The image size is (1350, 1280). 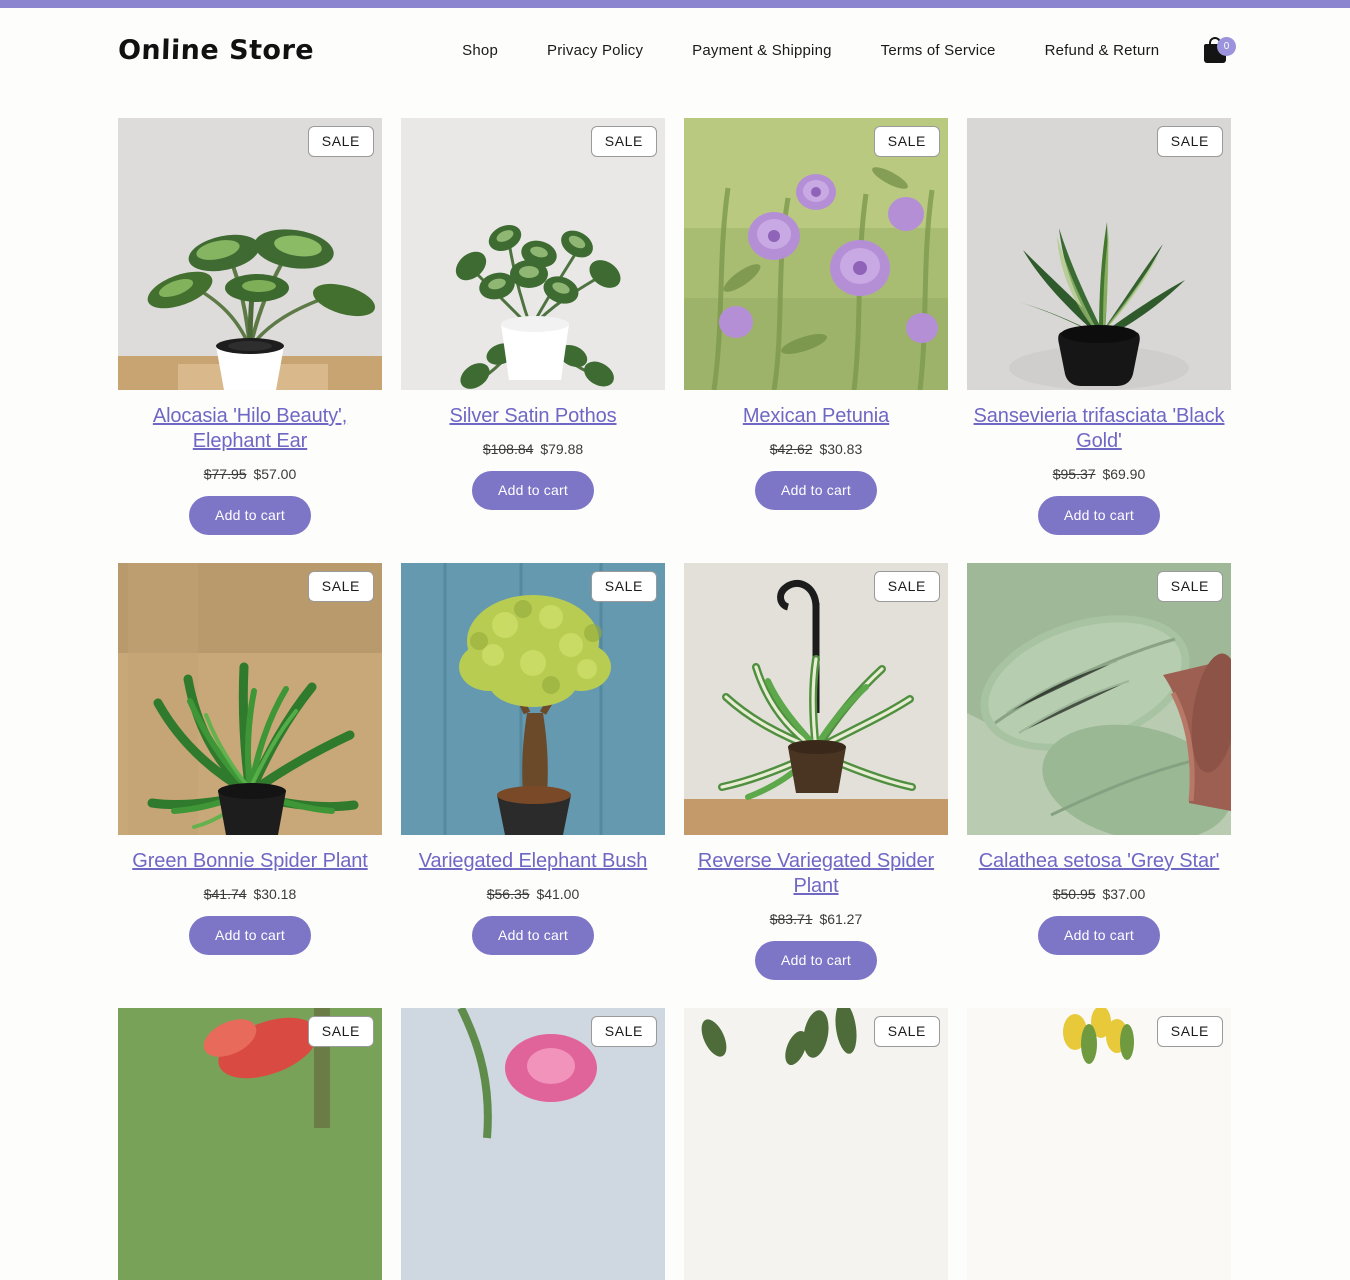 What do you see at coordinates (762, 50) in the screenshot?
I see `nav-item-payment-shipping: Payment & Shipping` at bounding box center [762, 50].